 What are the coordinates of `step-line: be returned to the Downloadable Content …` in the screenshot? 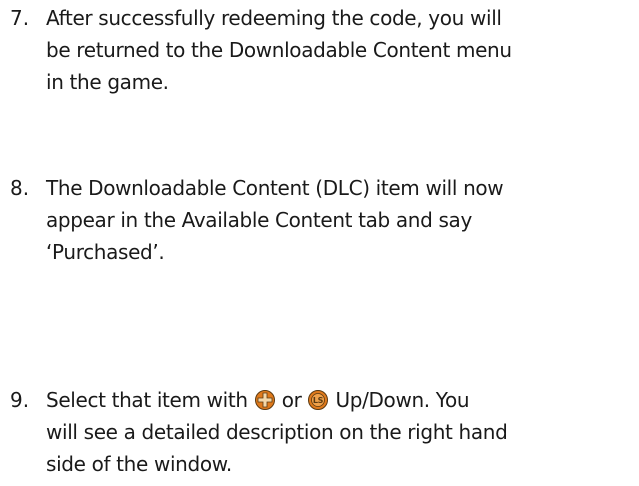 It's located at (279, 50).